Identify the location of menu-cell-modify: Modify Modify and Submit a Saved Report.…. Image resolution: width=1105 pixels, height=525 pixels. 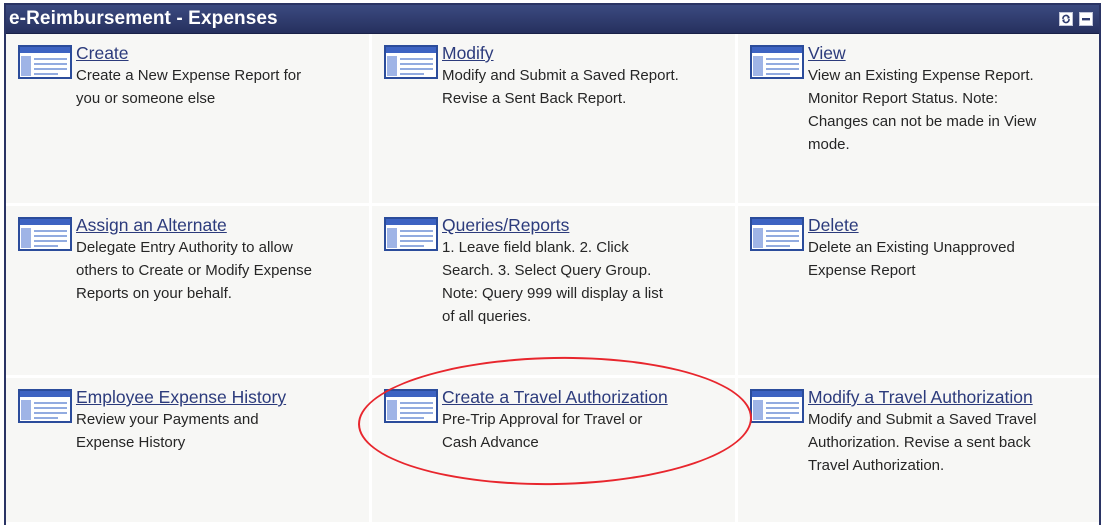
(555, 120).